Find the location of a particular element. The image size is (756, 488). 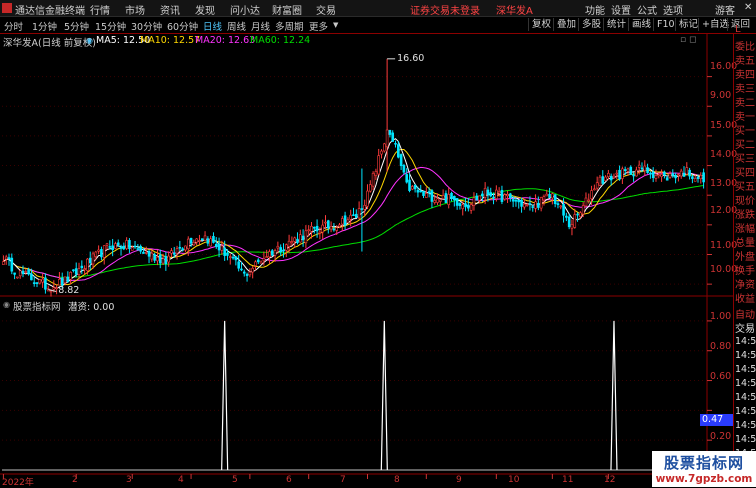

period-monthly: 月线 is located at coordinates (260, 26).